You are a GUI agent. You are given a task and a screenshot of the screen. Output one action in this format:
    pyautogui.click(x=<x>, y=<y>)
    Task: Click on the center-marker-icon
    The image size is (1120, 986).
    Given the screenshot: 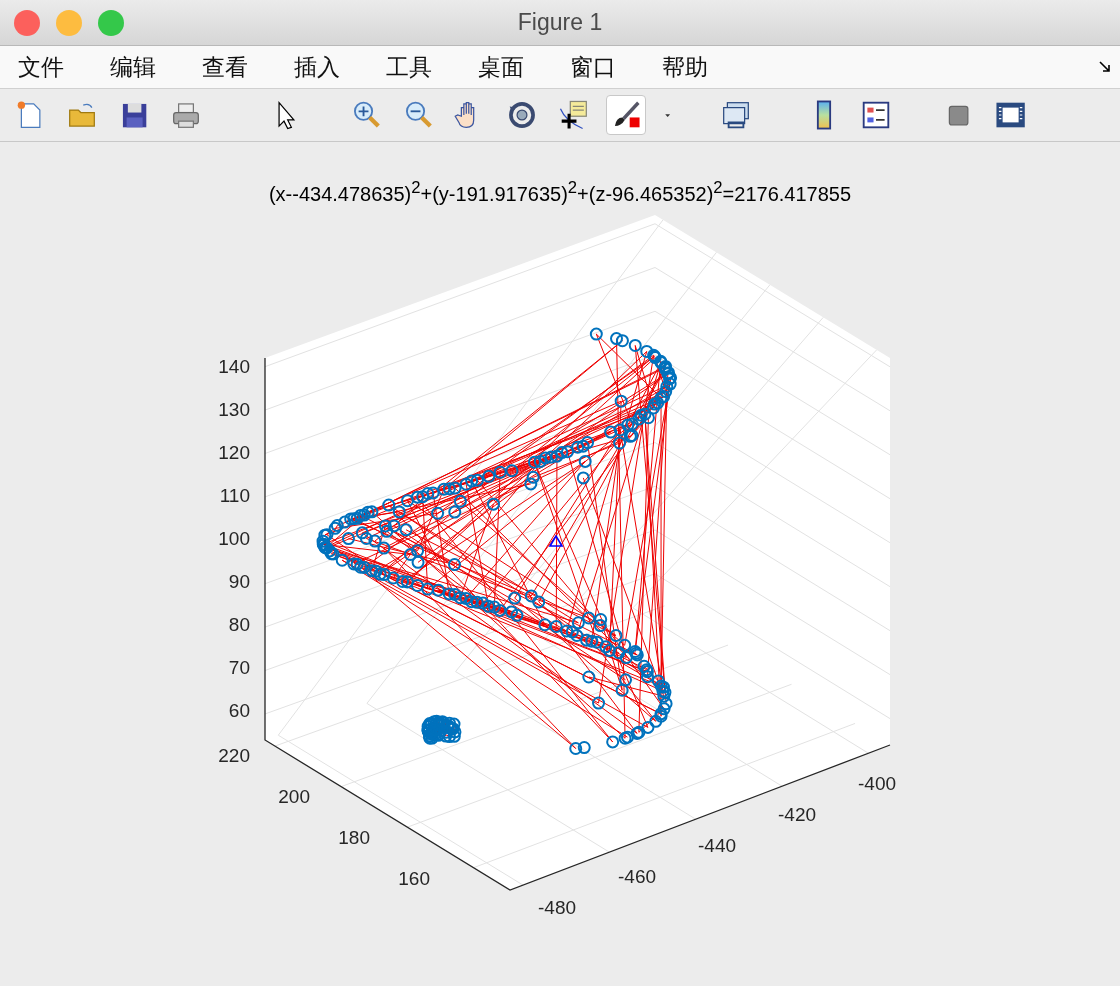 What is the action you would take?
    pyautogui.click(x=556, y=540)
    